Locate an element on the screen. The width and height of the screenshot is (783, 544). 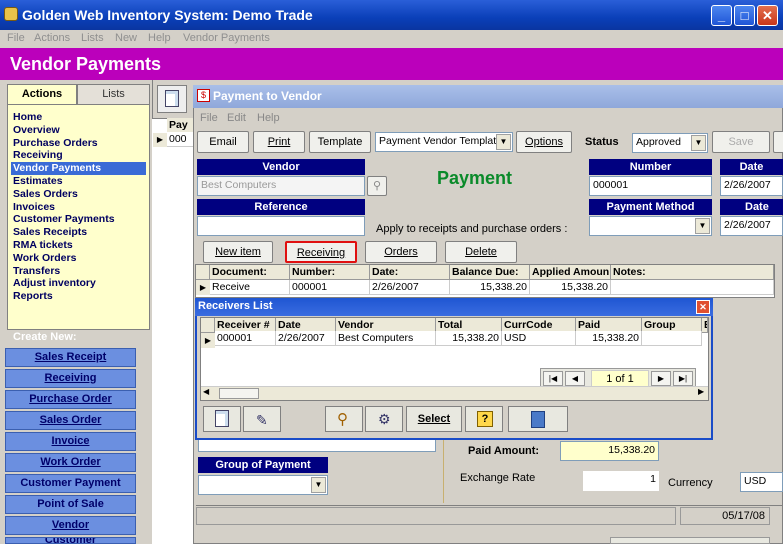
nav-estimates: Estimates is located at coordinates (78, 181).